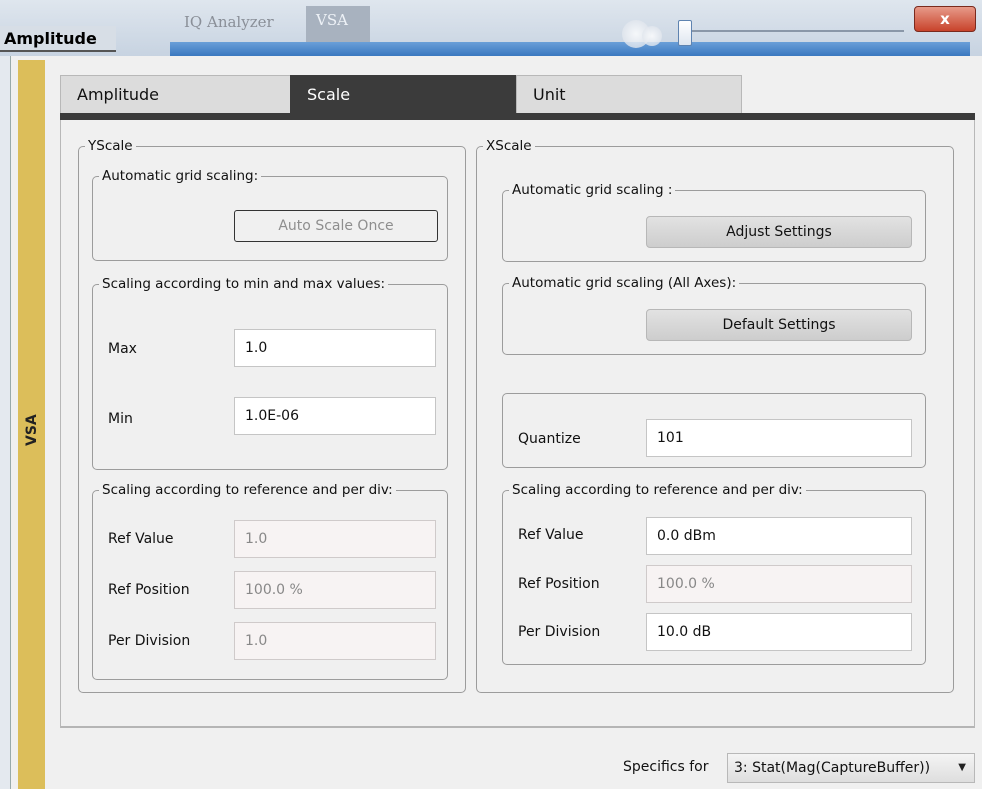 The image size is (982, 789). What do you see at coordinates (779, 438) in the screenshot?
I see `quantize-input: 101` at bounding box center [779, 438].